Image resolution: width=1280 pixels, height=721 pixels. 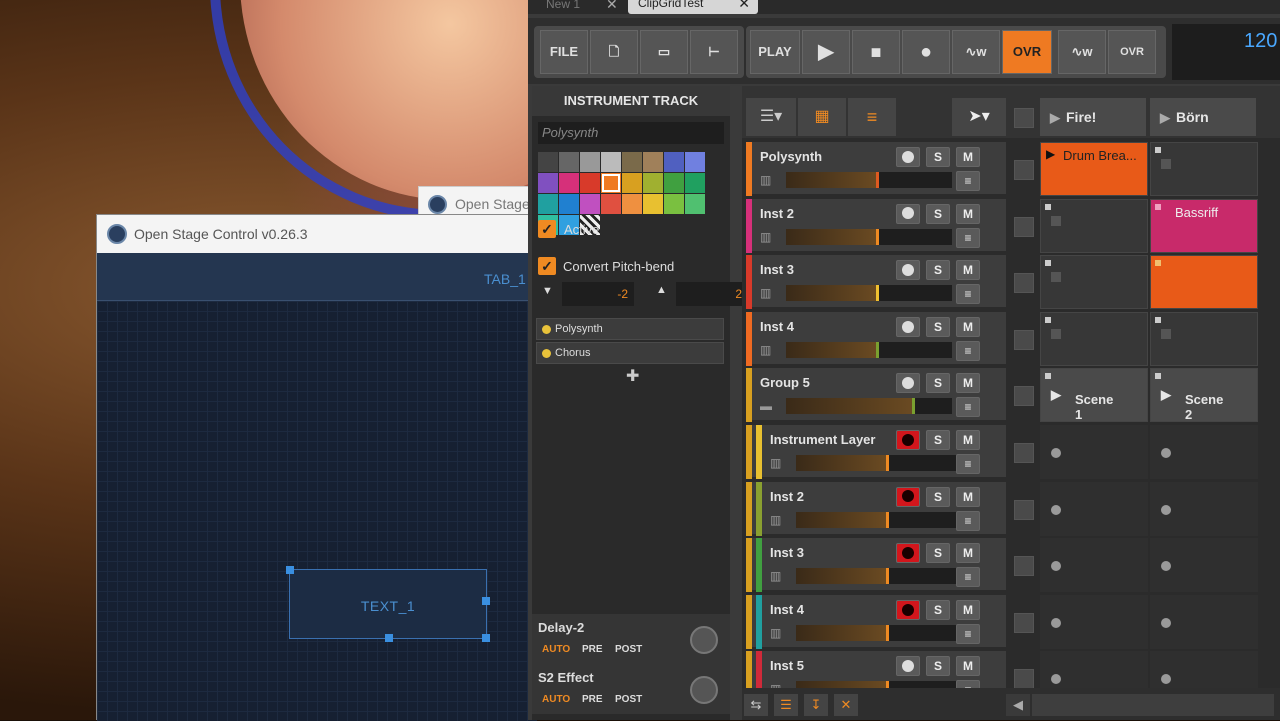 I want to click on bend-up-value: 2, so click(x=712, y=294).